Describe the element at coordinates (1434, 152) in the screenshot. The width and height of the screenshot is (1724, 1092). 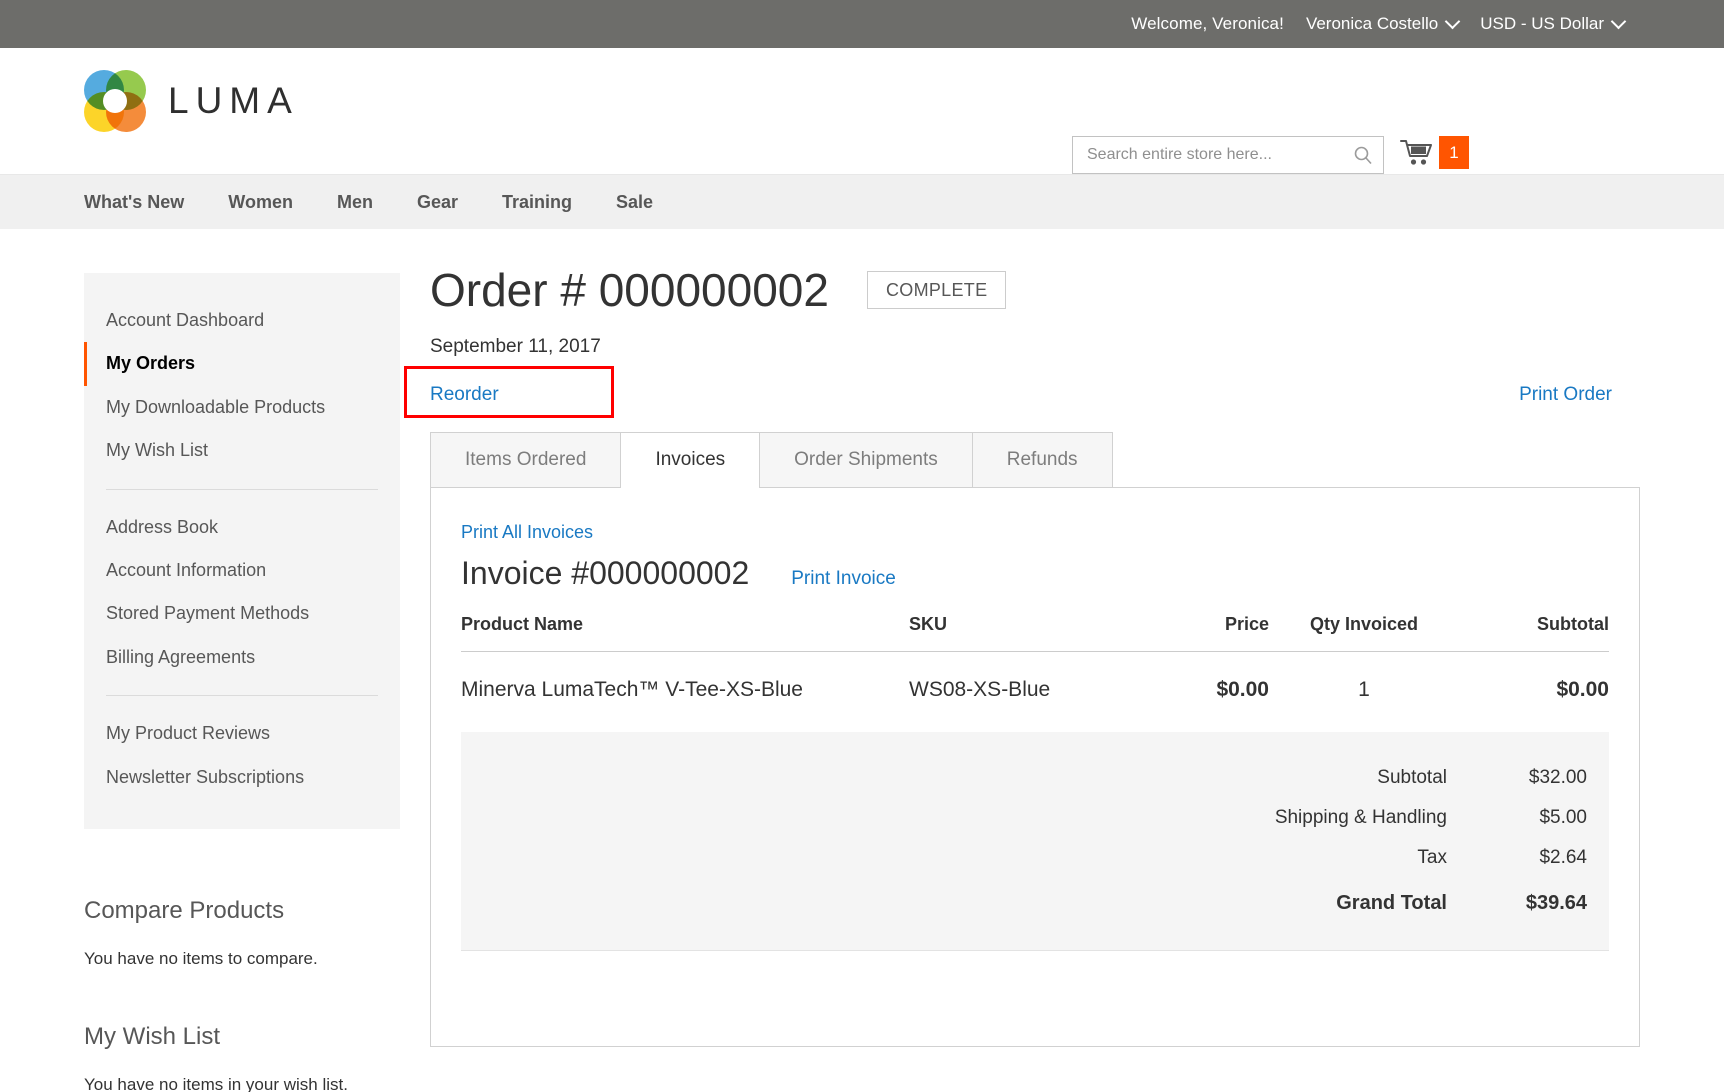
I see `minicart-link: 1` at that location.